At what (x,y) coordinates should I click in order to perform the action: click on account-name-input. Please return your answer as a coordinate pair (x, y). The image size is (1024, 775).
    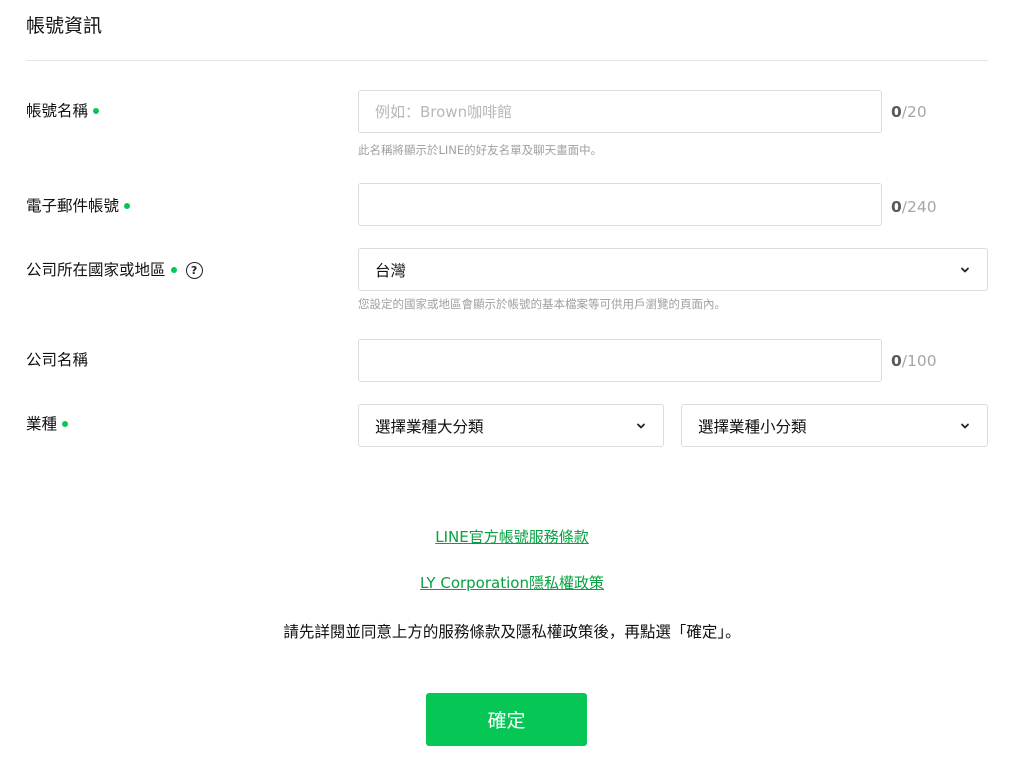
    Looking at the image, I should click on (620, 111).